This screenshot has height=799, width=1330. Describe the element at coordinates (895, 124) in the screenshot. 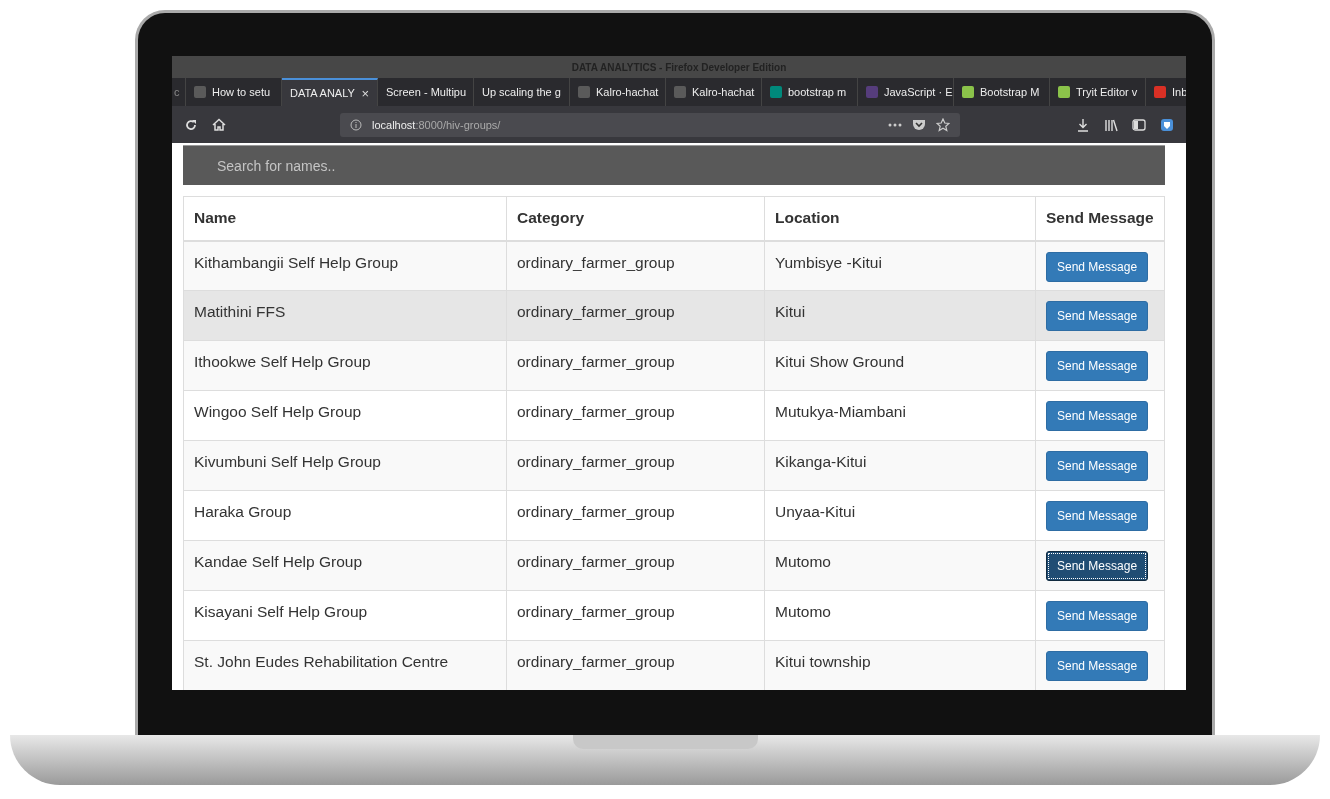

I see `more-icon` at that location.